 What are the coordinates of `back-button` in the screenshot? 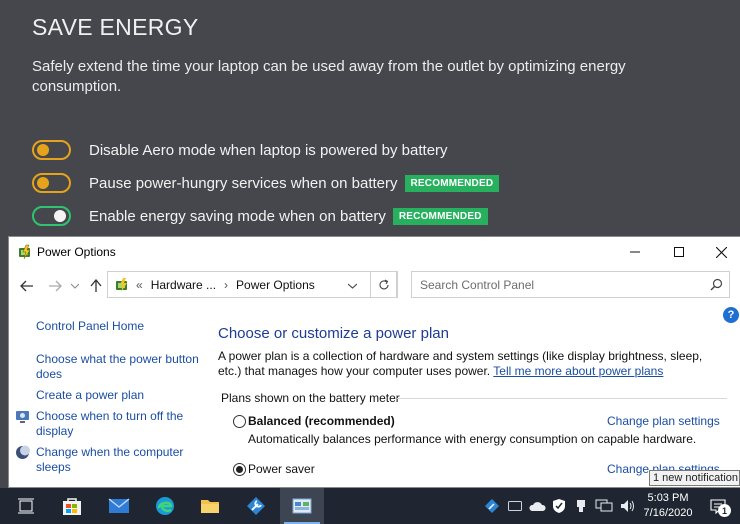 It's located at (27, 286).